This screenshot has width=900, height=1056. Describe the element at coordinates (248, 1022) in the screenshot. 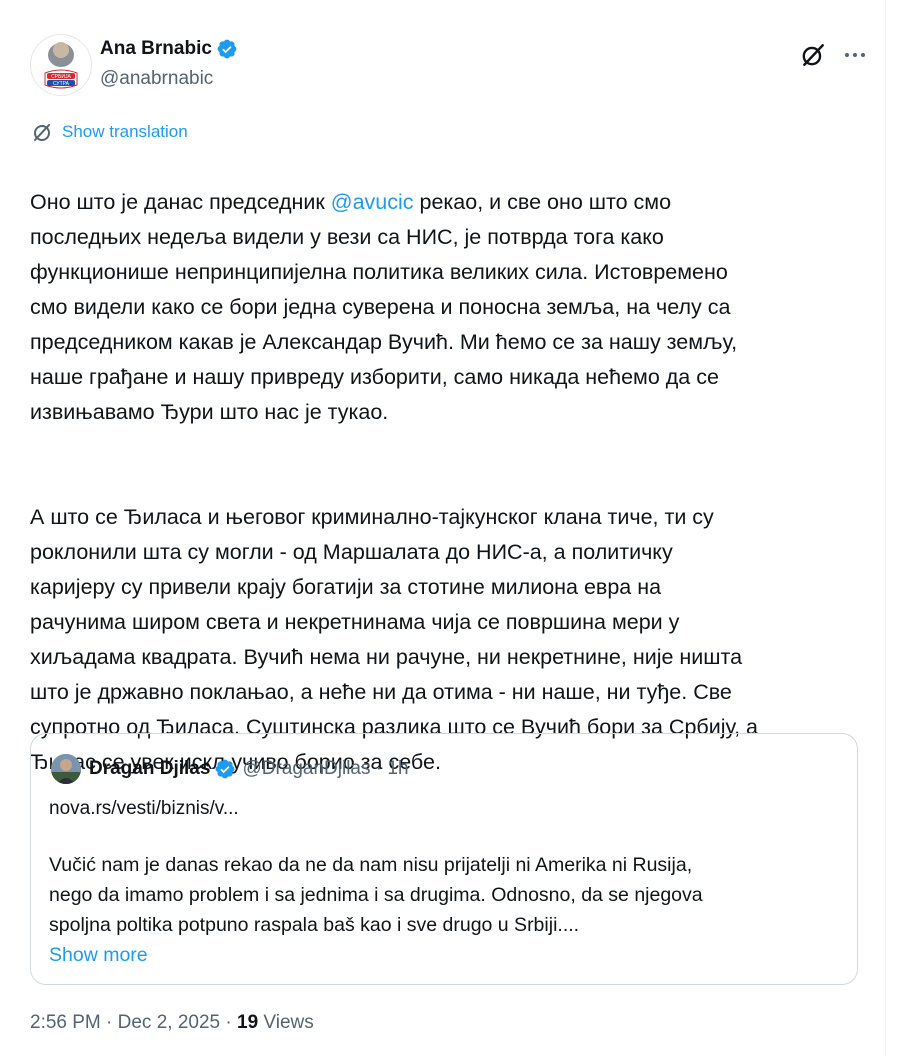

I see `views-count: 19` at that location.